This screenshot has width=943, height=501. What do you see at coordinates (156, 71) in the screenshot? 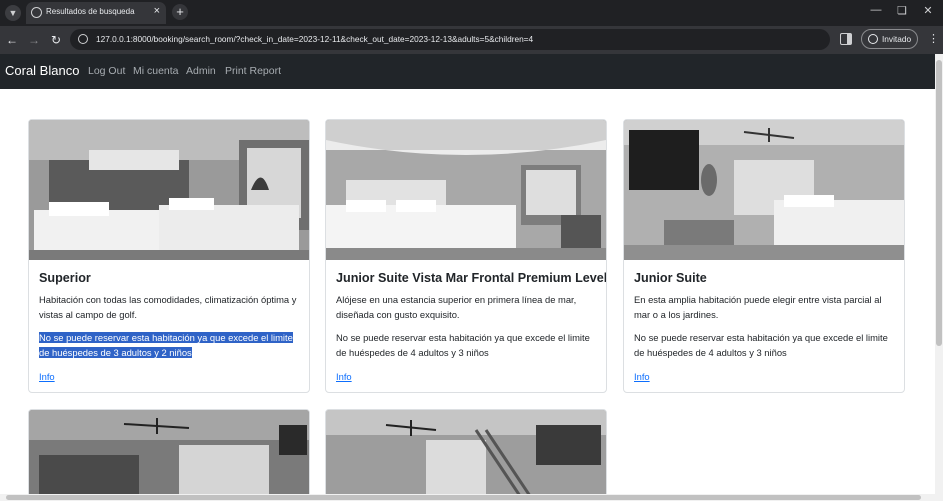
I see `nav-mi-cuenta: Mi cuenta` at bounding box center [156, 71].